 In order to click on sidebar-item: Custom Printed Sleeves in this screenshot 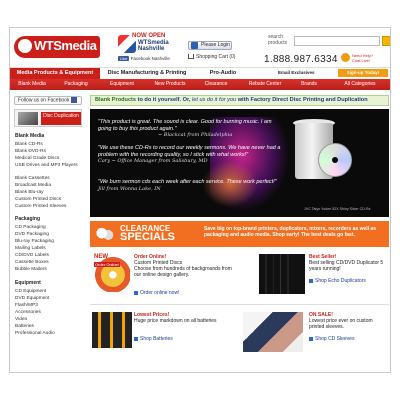, I will do `click(40, 206)`.